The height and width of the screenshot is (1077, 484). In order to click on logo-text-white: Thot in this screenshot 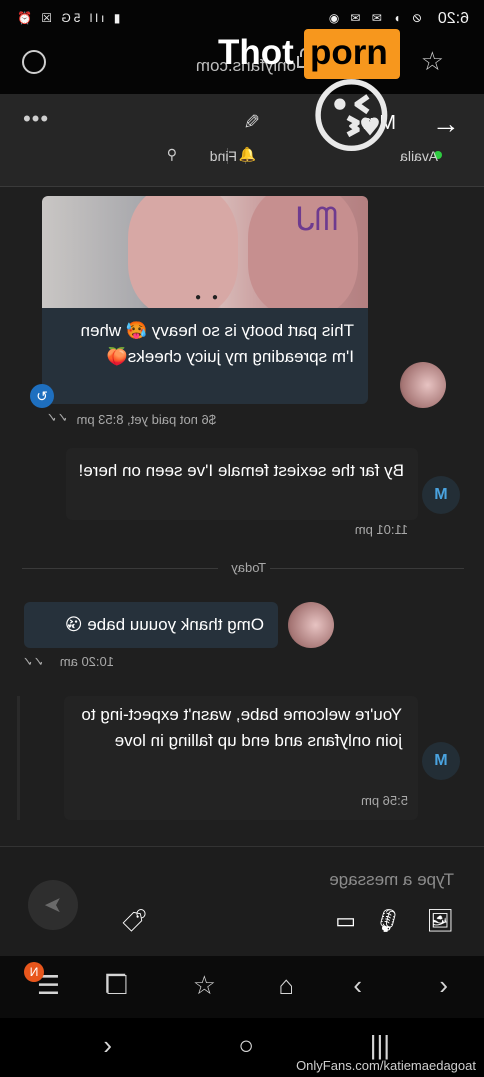, I will do `click(256, 52)`.